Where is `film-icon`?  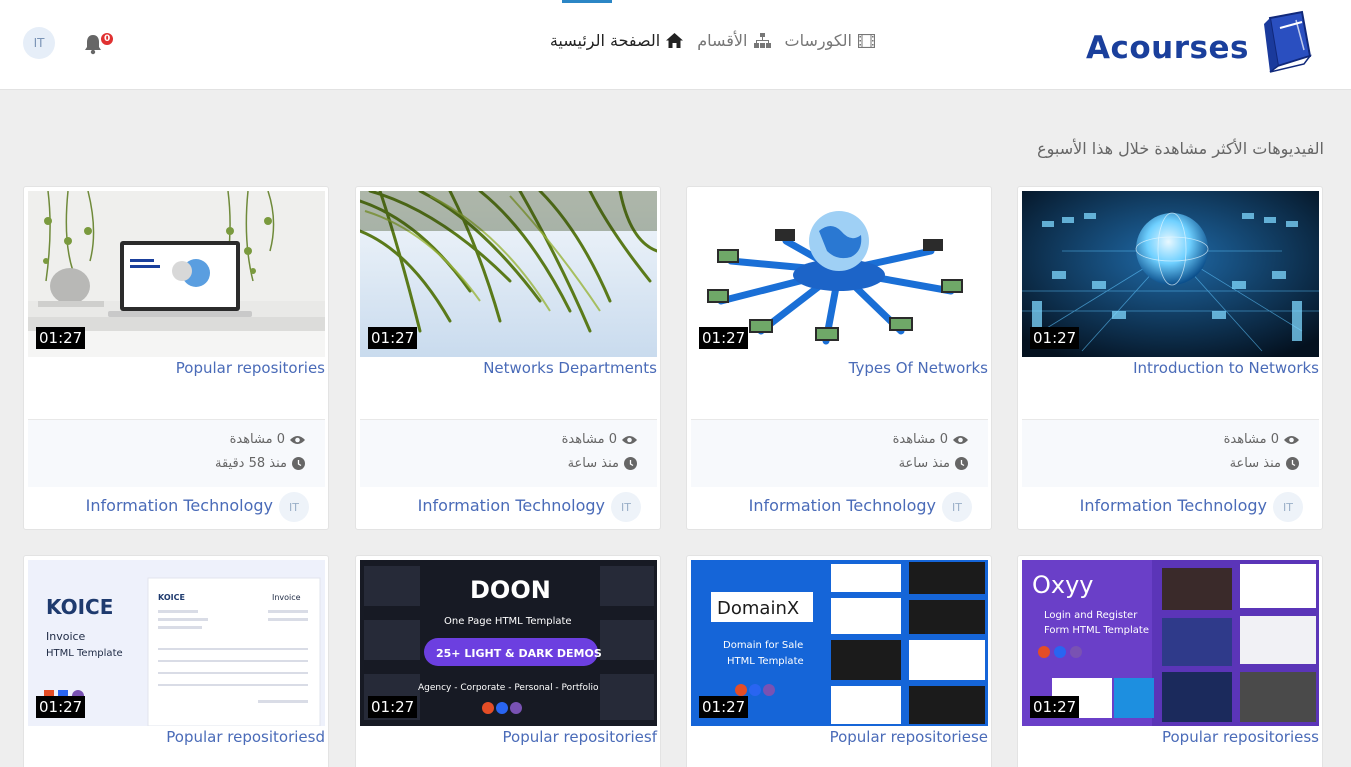 film-icon is located at coordinates (866, 40).